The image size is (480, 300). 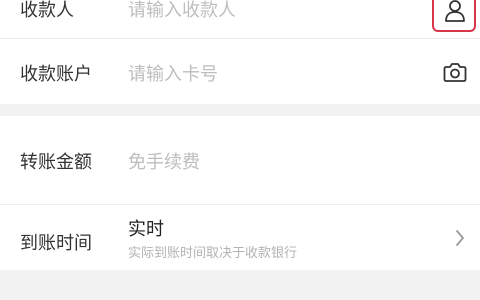 What do you see at coordinates (146, 229) in the screenshot?
I see `arrival-time-value: 实时` at bounding box center [146, 229].